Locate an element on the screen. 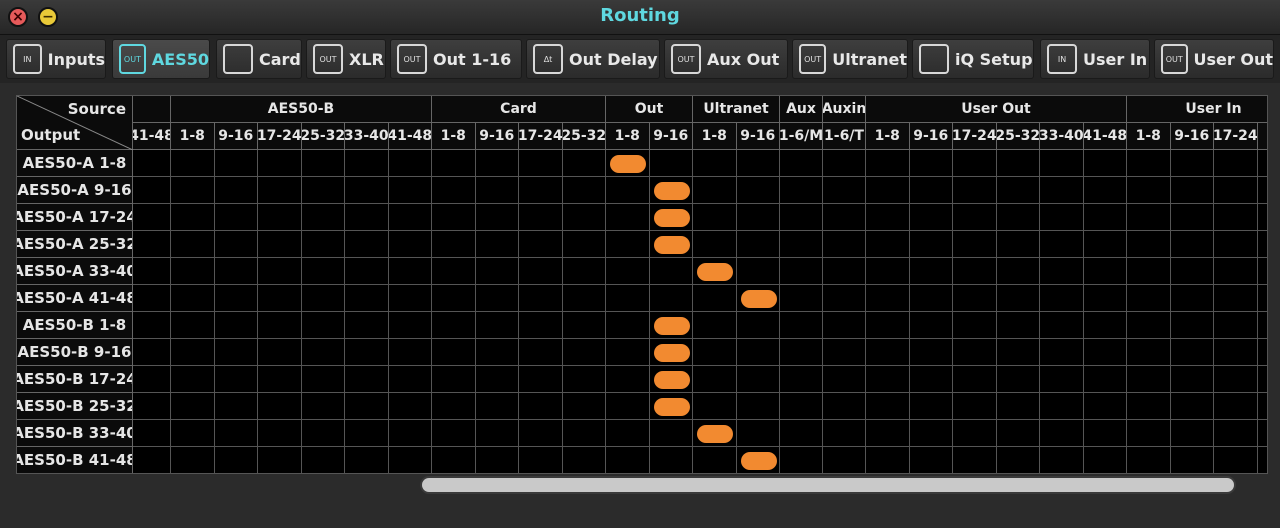  tab-aux-out: OUT Aux Out is located at coordinates (726, 59).